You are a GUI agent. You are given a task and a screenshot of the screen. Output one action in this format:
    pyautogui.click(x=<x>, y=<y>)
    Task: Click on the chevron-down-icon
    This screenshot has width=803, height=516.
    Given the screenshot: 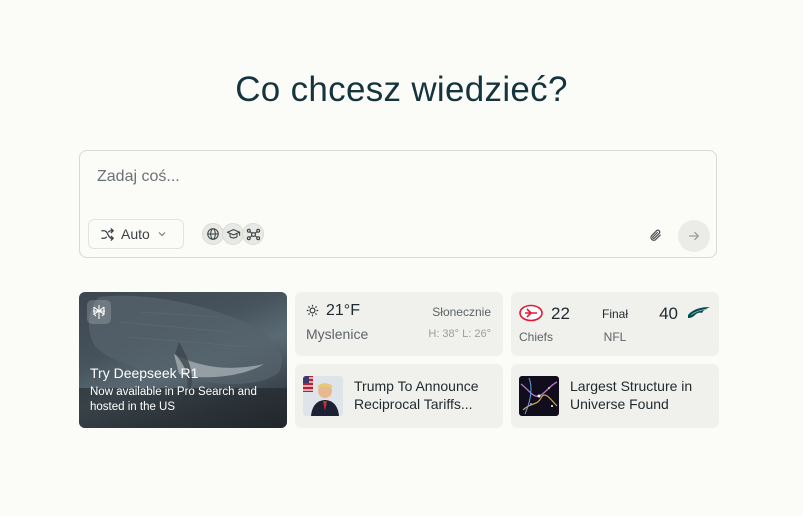 What is the action you would take?
    pyautogui.click(x=162, y=234)
    